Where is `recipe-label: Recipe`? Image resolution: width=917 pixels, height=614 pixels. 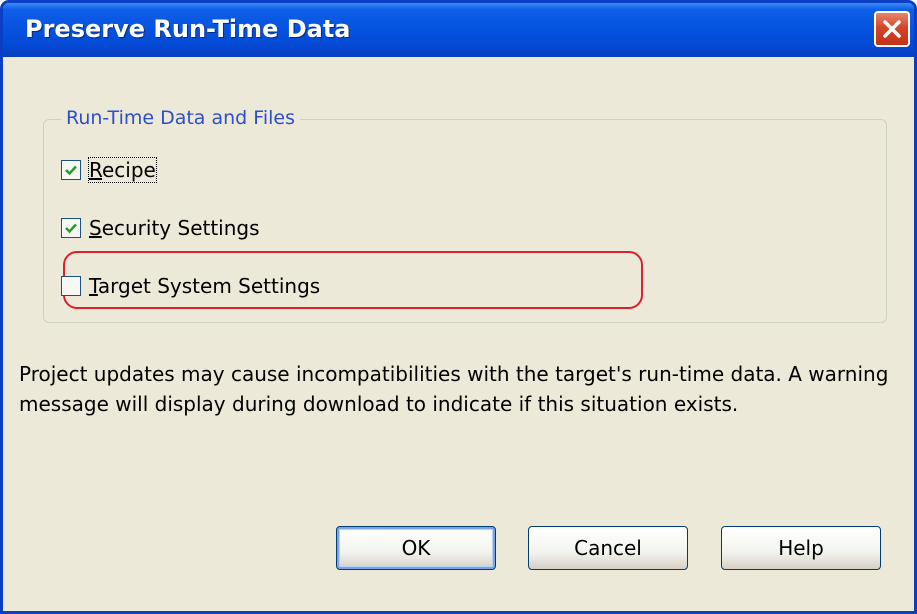
recipe-label: Recipe is located at coordinates (122, 170).